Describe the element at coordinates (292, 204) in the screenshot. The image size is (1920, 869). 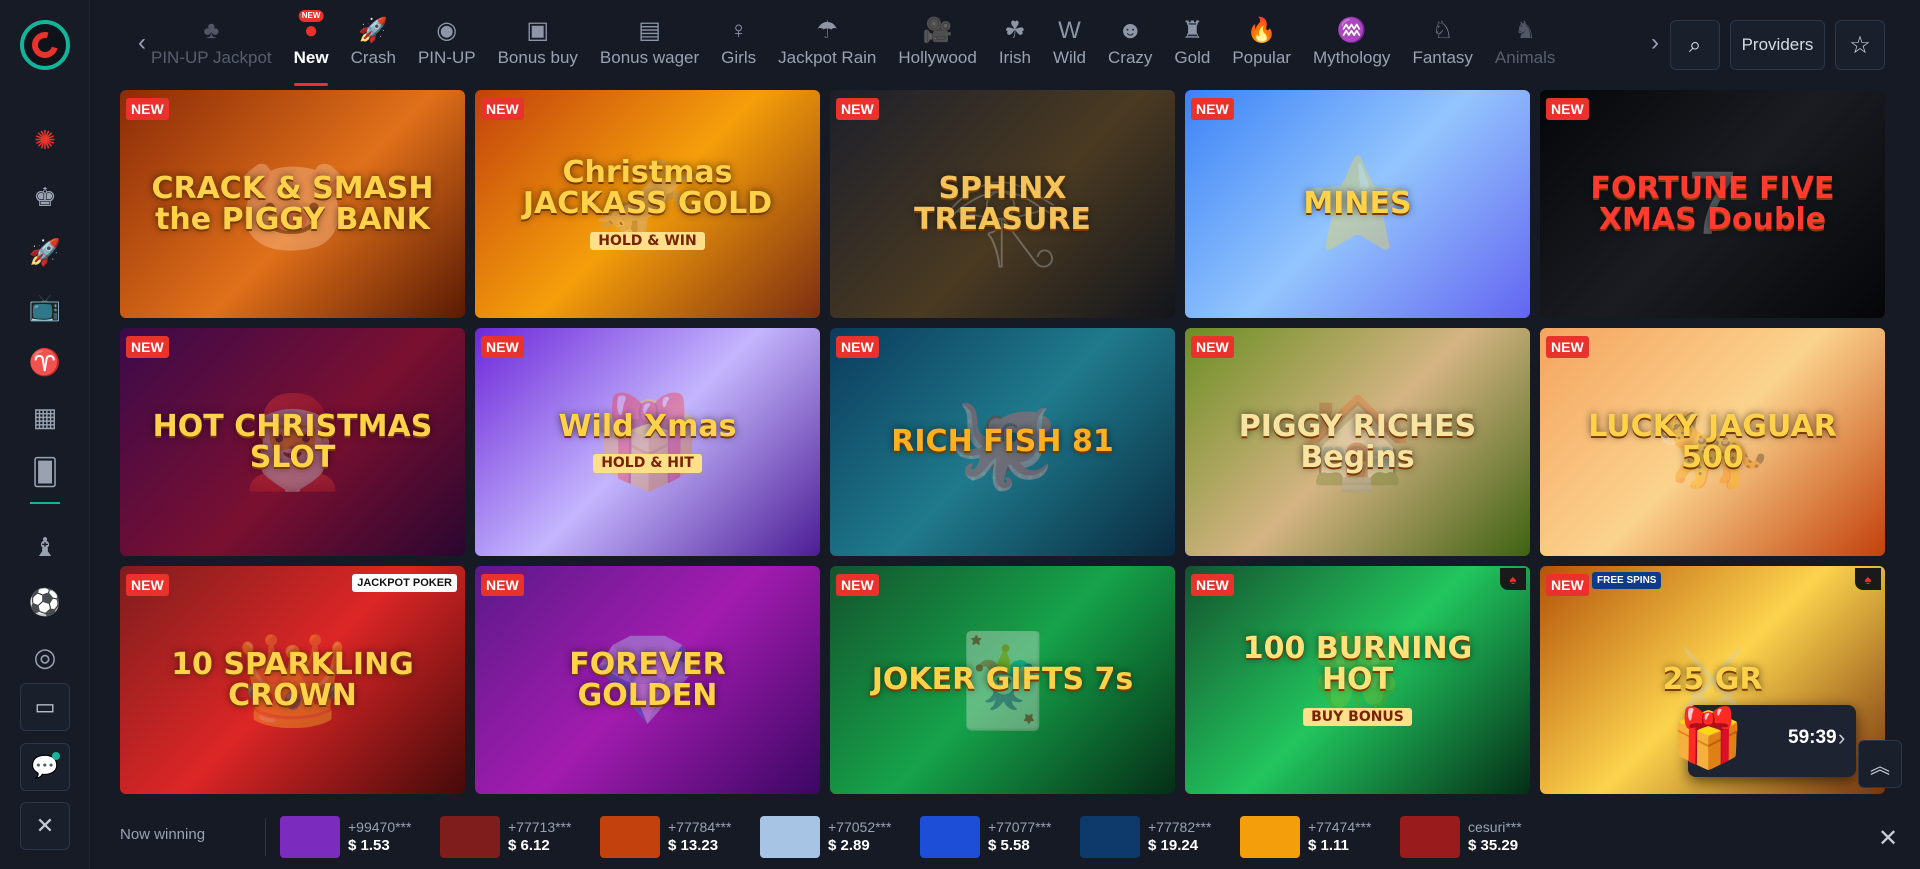
I see `game-tile: NEW 🐷 CRACK & SMASH the PIGGY BANK` at that location.